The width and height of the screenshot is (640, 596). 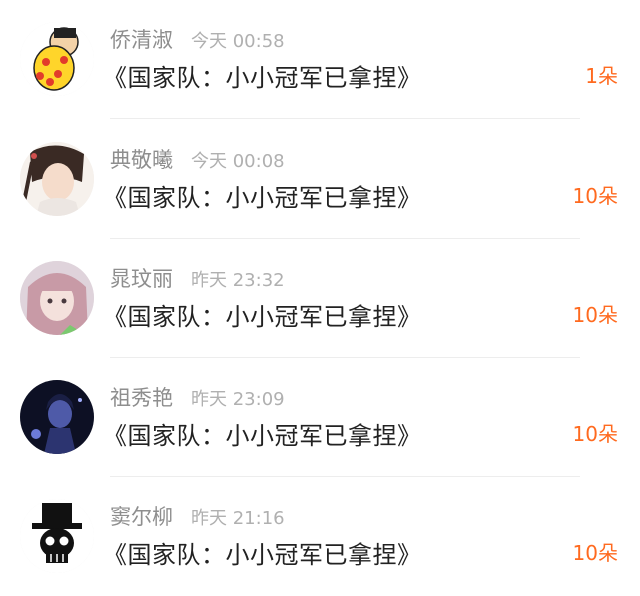 What do you see at coordinates (238, 518) in the screenshot?
I see `timestamp: 昨天 21:16` at bounding box center [238, 518].